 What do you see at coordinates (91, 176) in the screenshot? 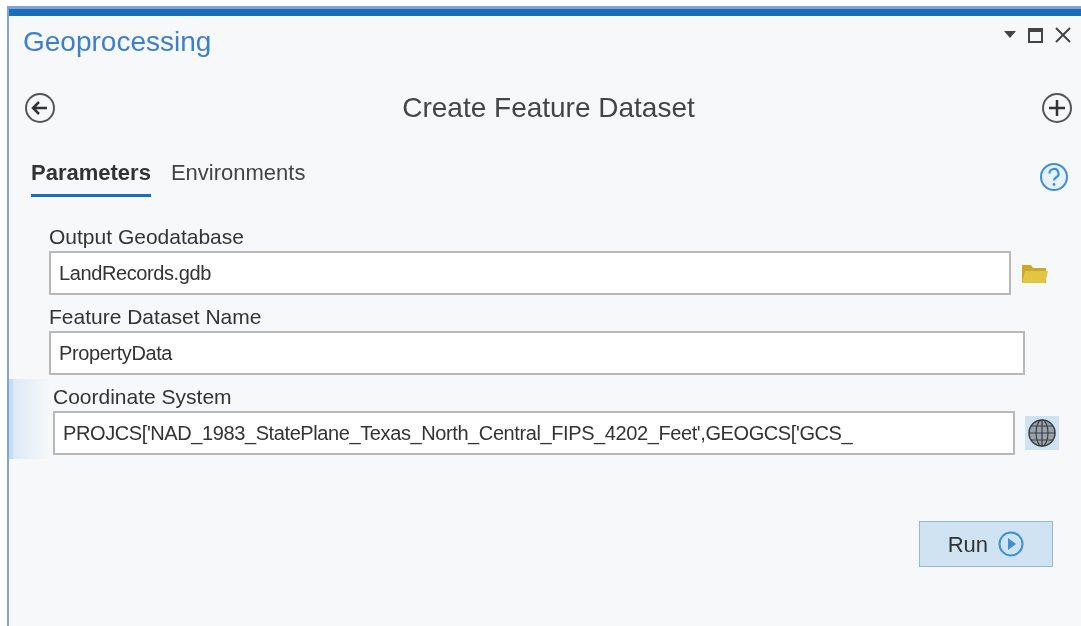
I see `tab: Parameters` at bounding box center [91, 176].